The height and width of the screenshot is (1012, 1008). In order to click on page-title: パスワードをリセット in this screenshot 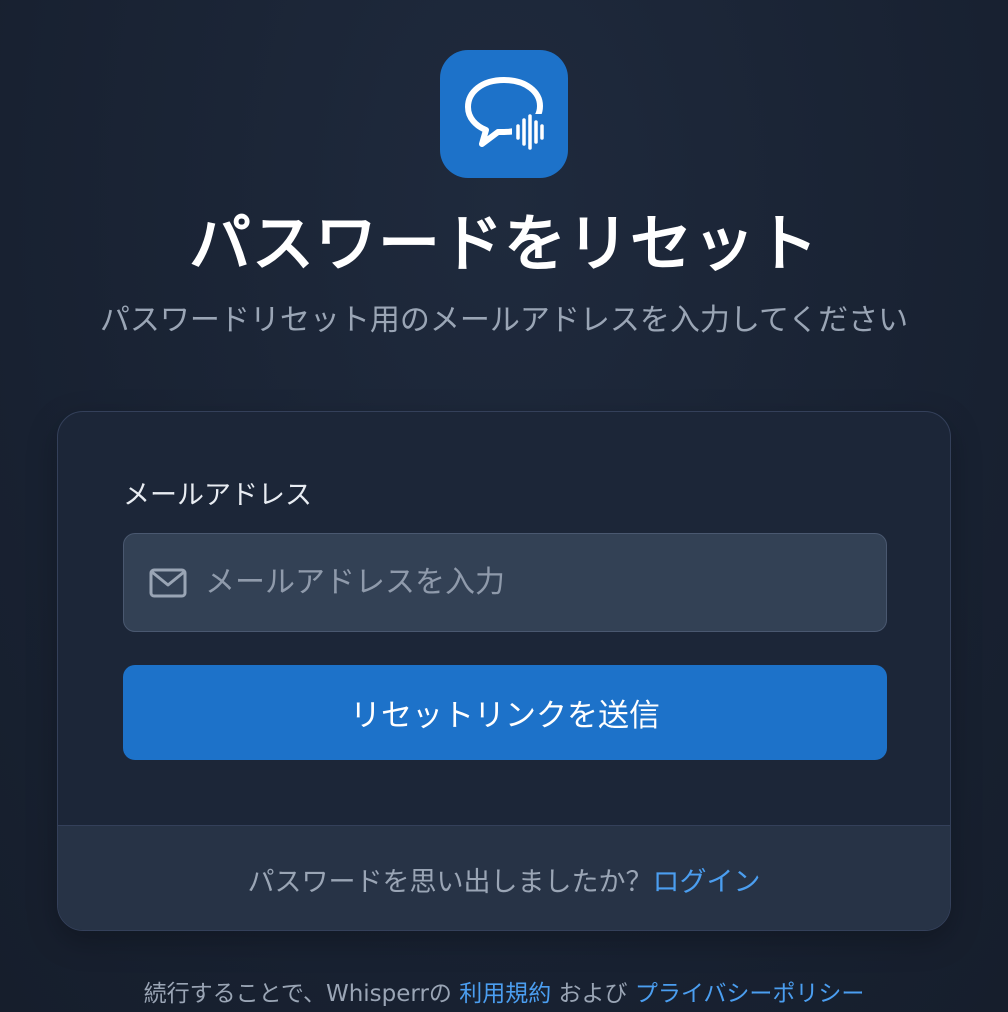, I will do `click(503, 243)`.